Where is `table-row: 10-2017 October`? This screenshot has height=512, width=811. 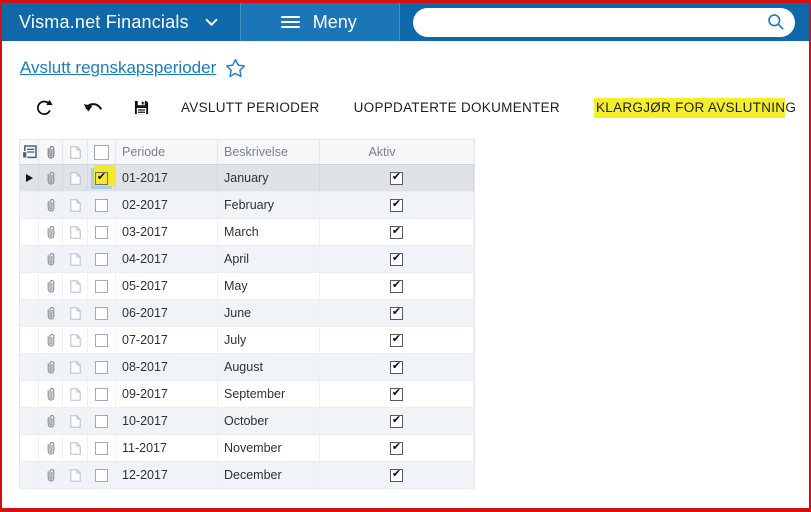
table-row: 10-2017 October is located at coordinates (247, 421).